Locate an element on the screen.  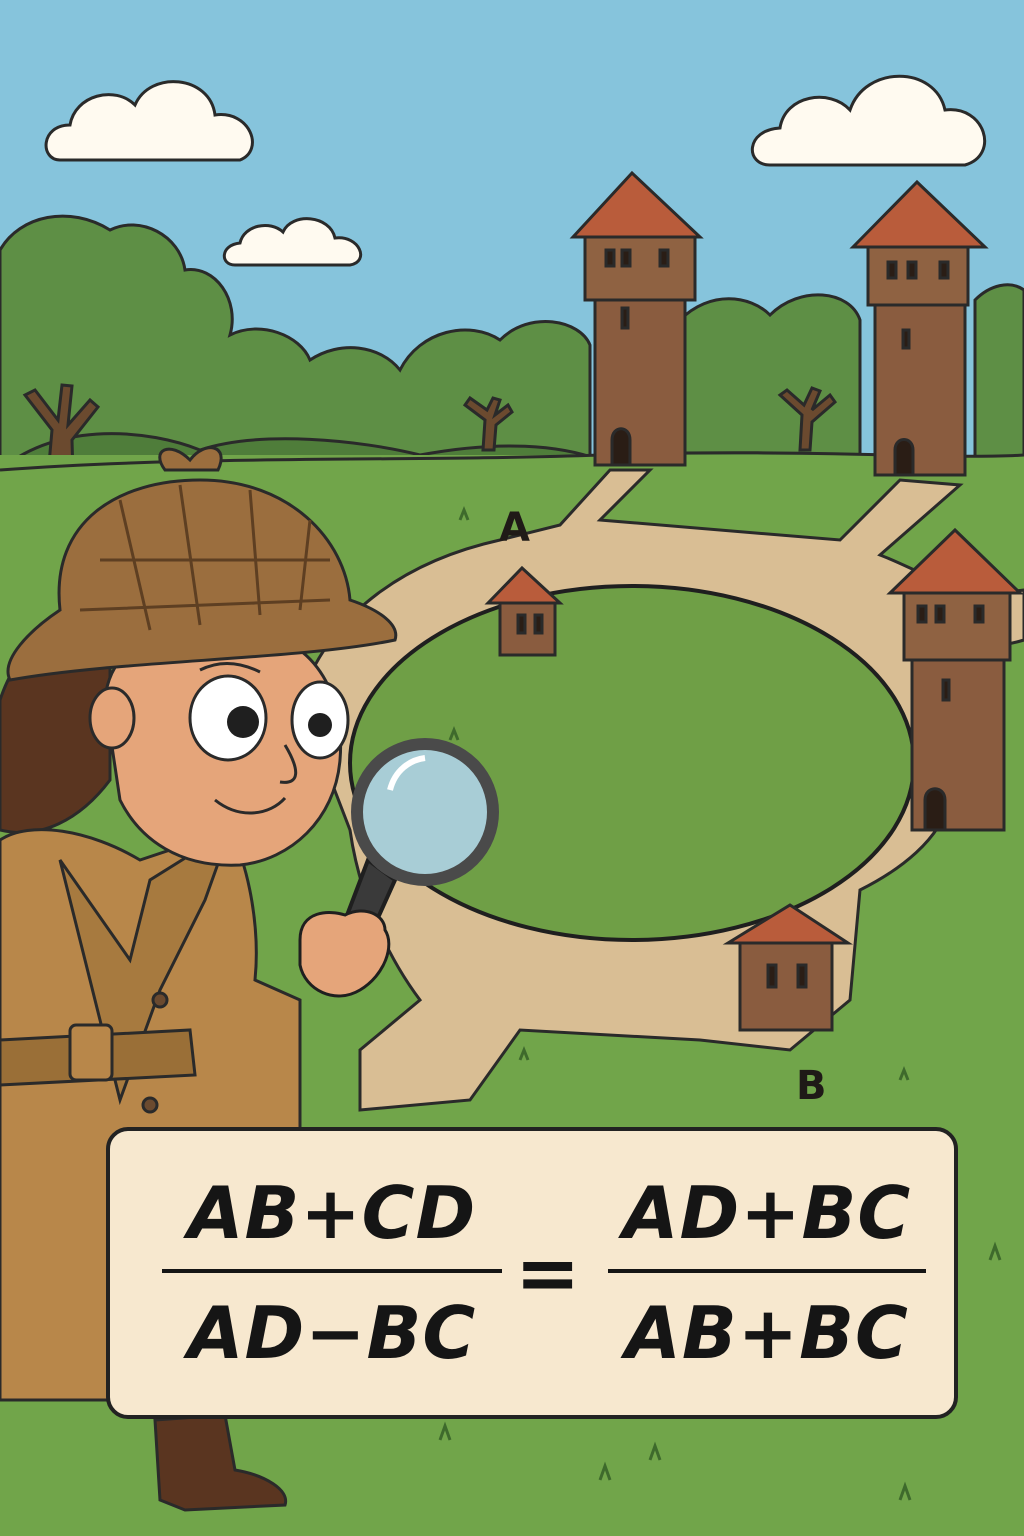
right-numerator: AD+BC is located at coordinates (767, 1213).